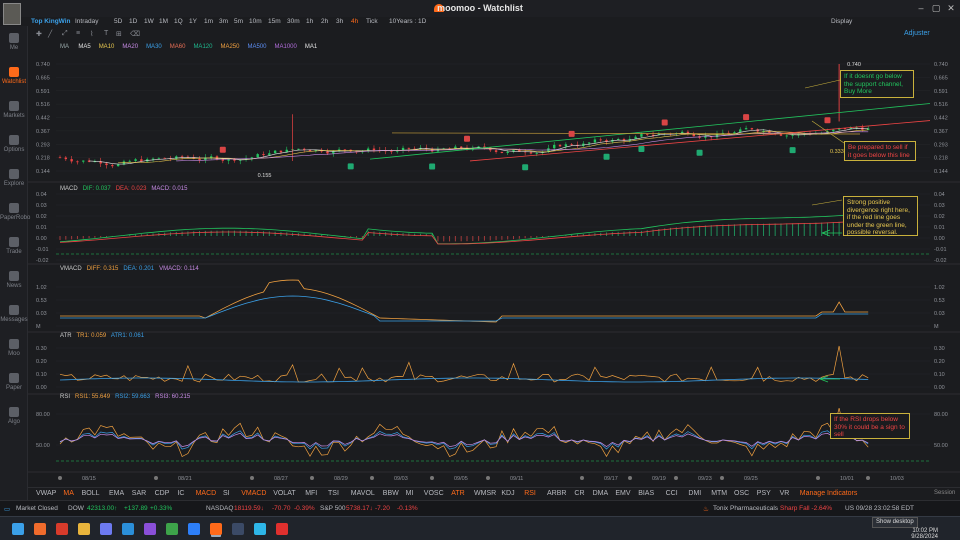  I want to click on indicator-vr: VR, so click(785, 493).